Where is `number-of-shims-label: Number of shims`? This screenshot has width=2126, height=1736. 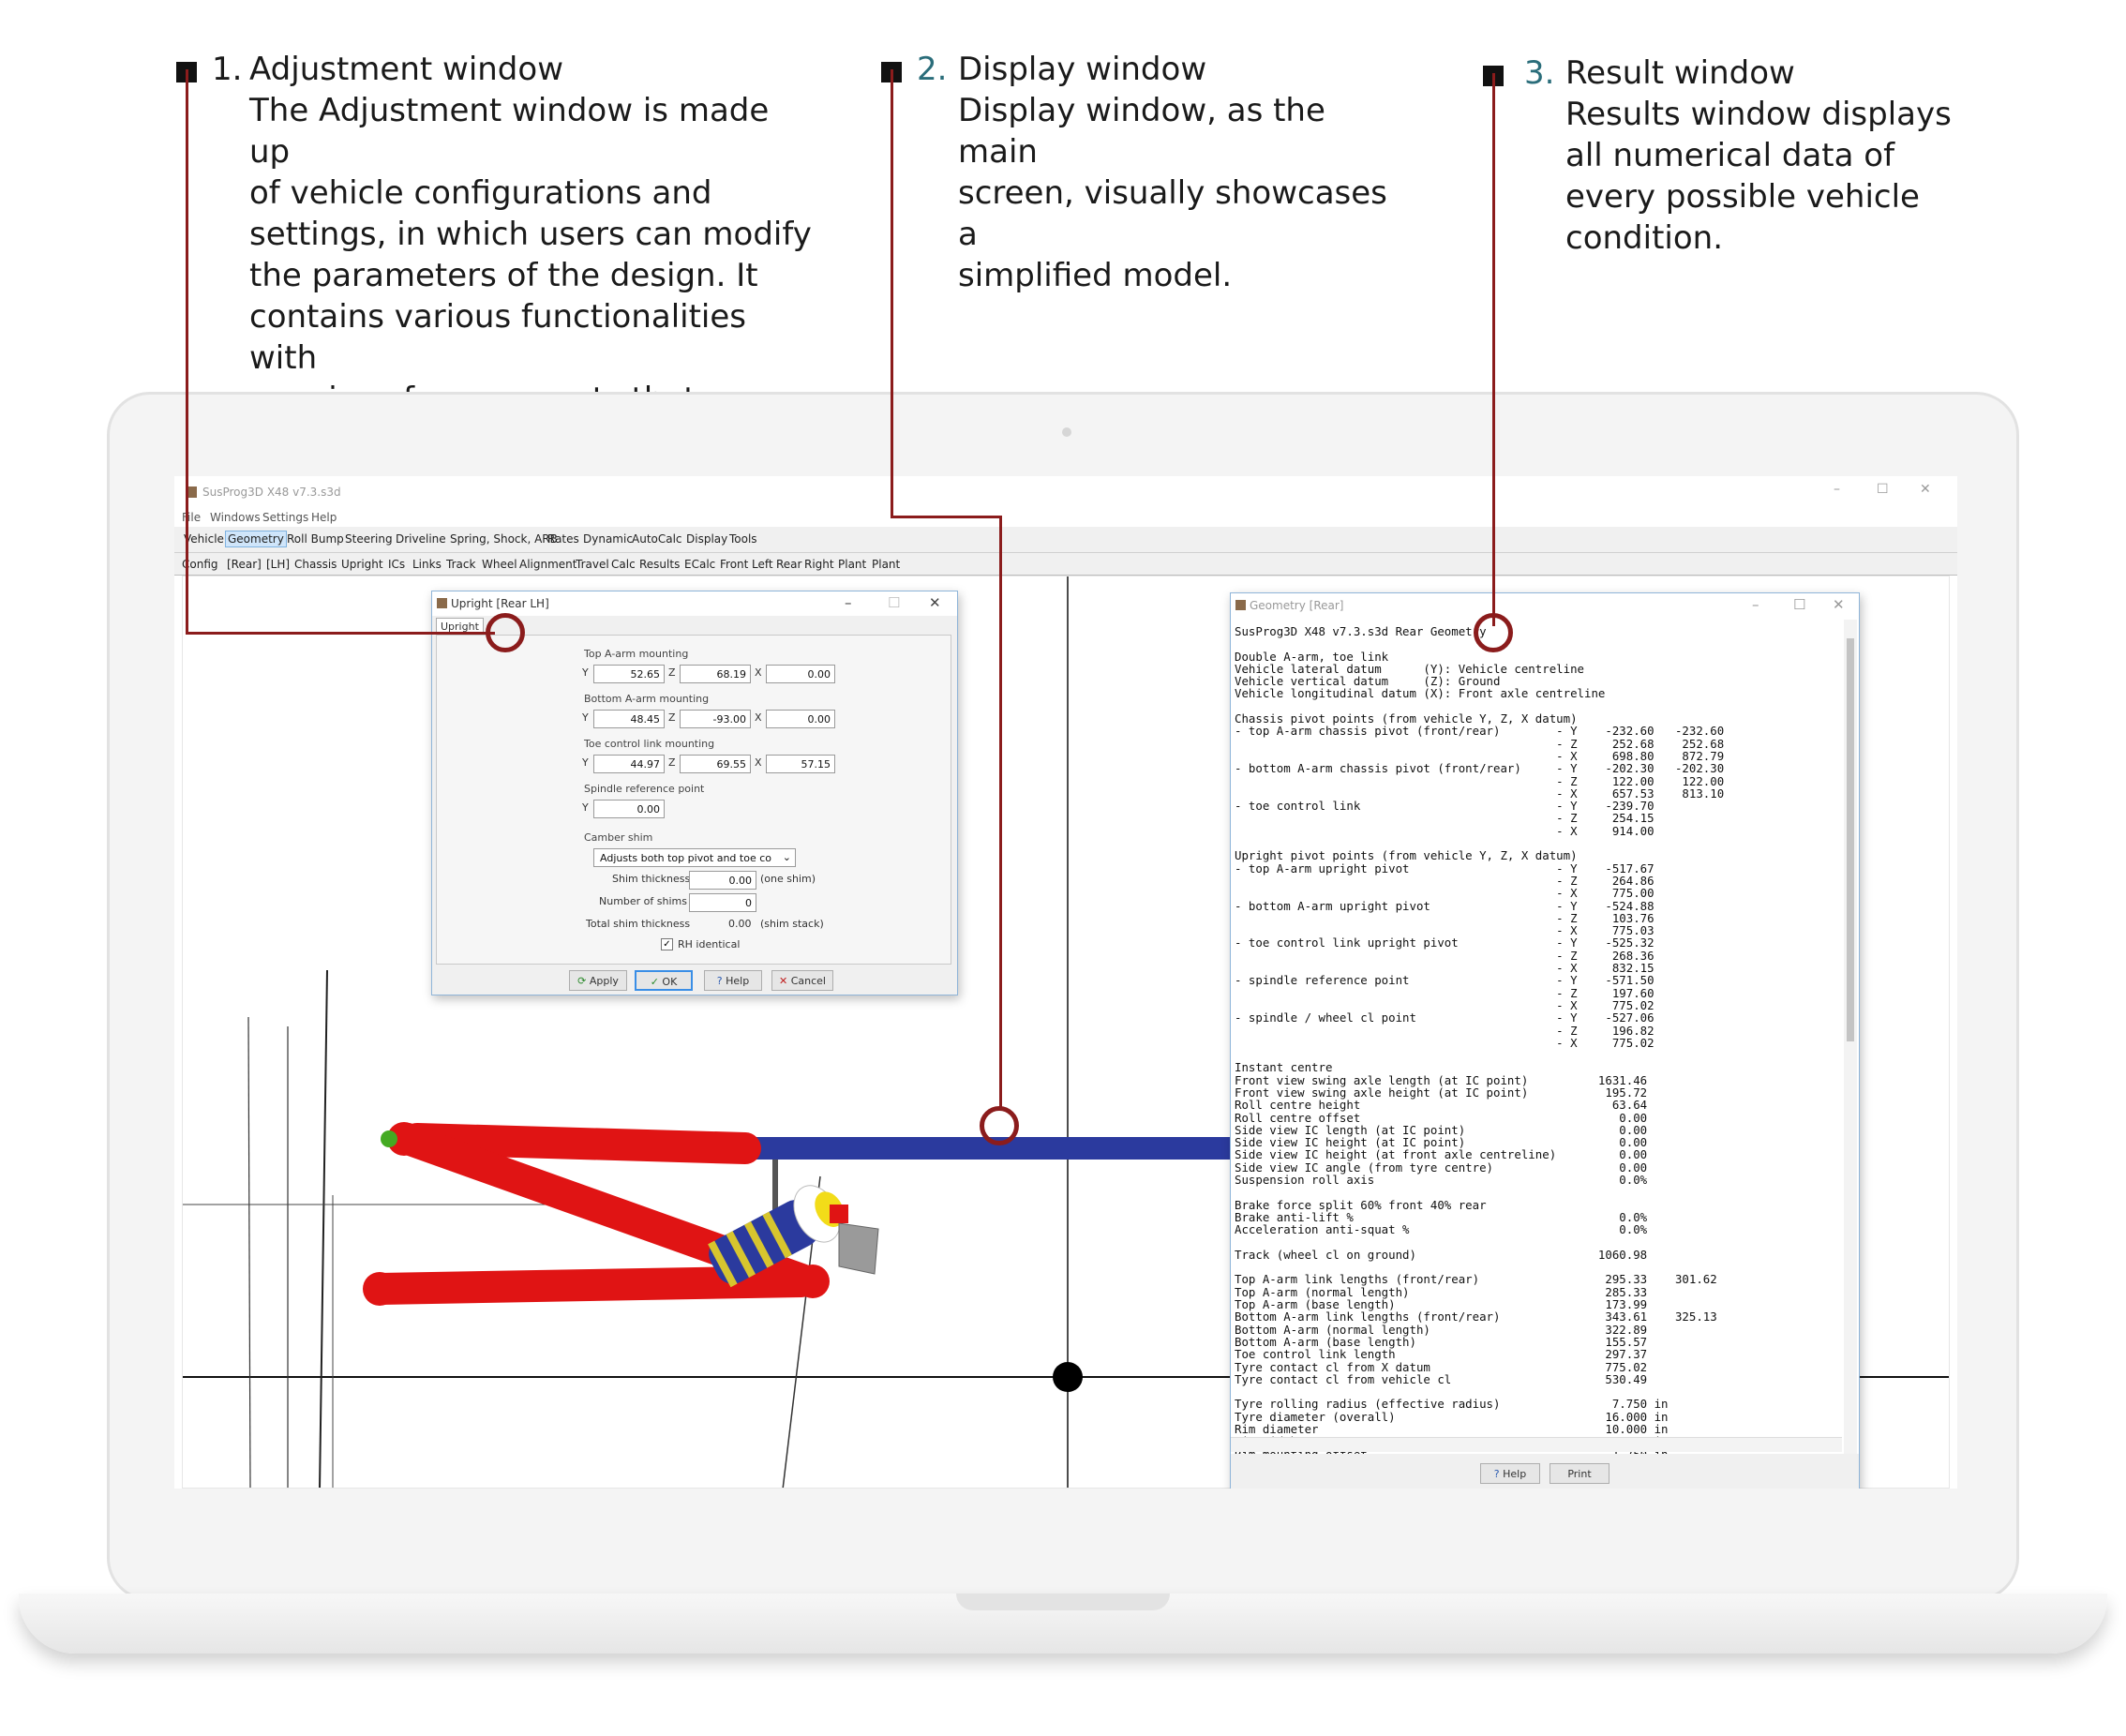
number-of-shims-label: Number of shims is located at coordinates (643, 901).